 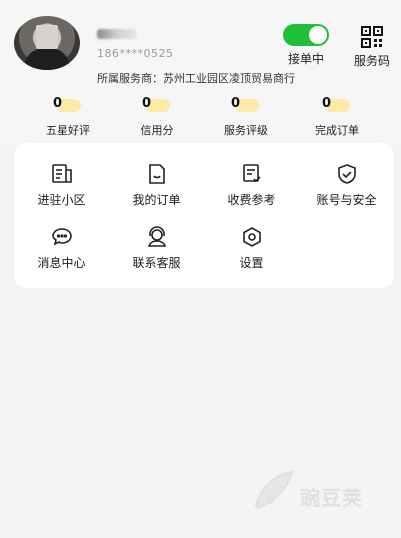 What do you see at coordinates (305, 59) in the screenshot?
I see `toggle-label: 接单中` at bounding box center [305, 59].